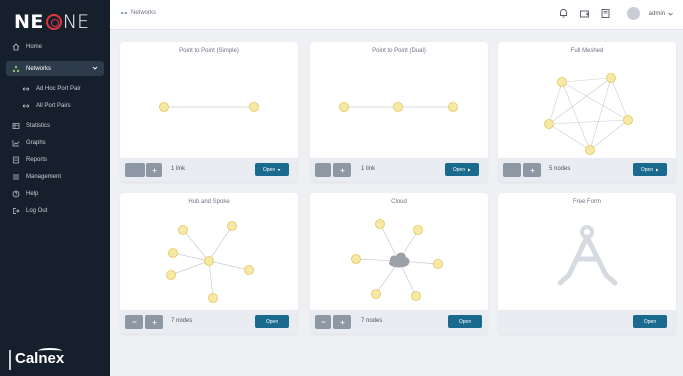  What do you see at coordinates (16, 160) in the screenshot?
I see `report-icon` at bounding box center [16, 160].